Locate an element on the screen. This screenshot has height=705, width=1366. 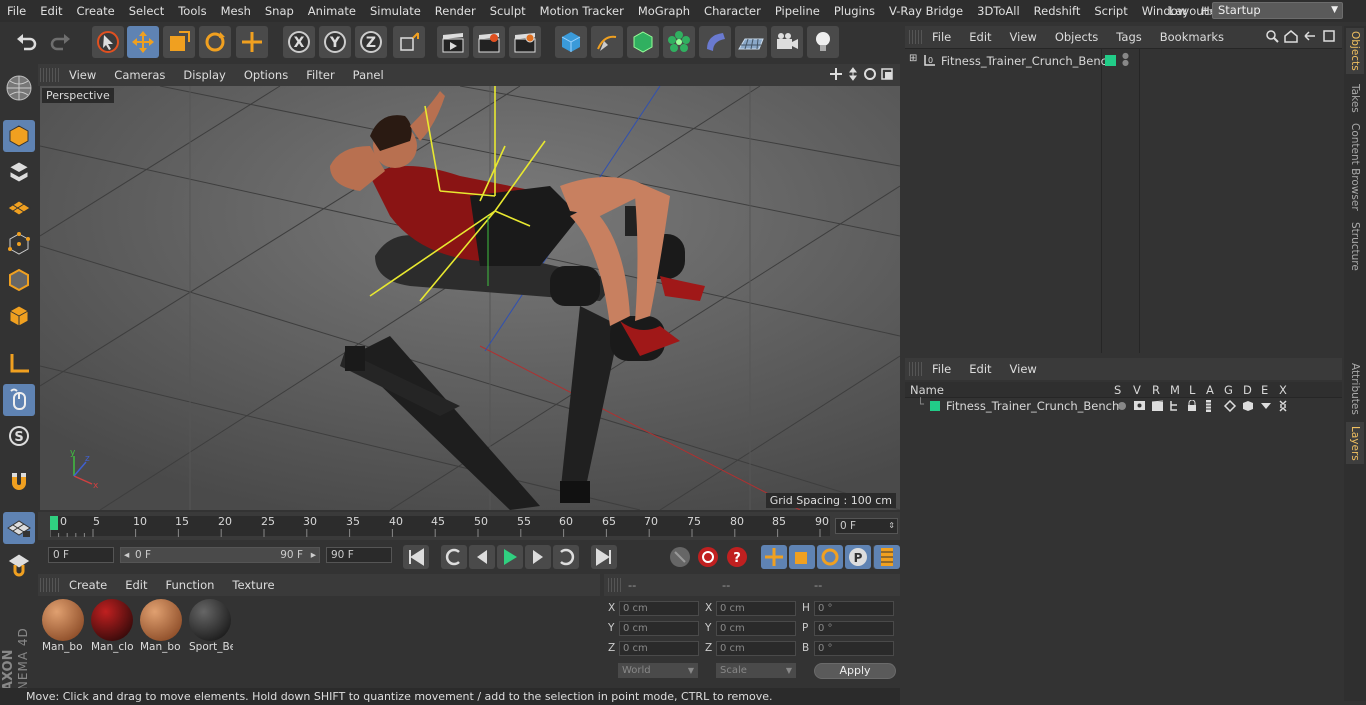
render-settings-button is located at coordinates (525, 42).